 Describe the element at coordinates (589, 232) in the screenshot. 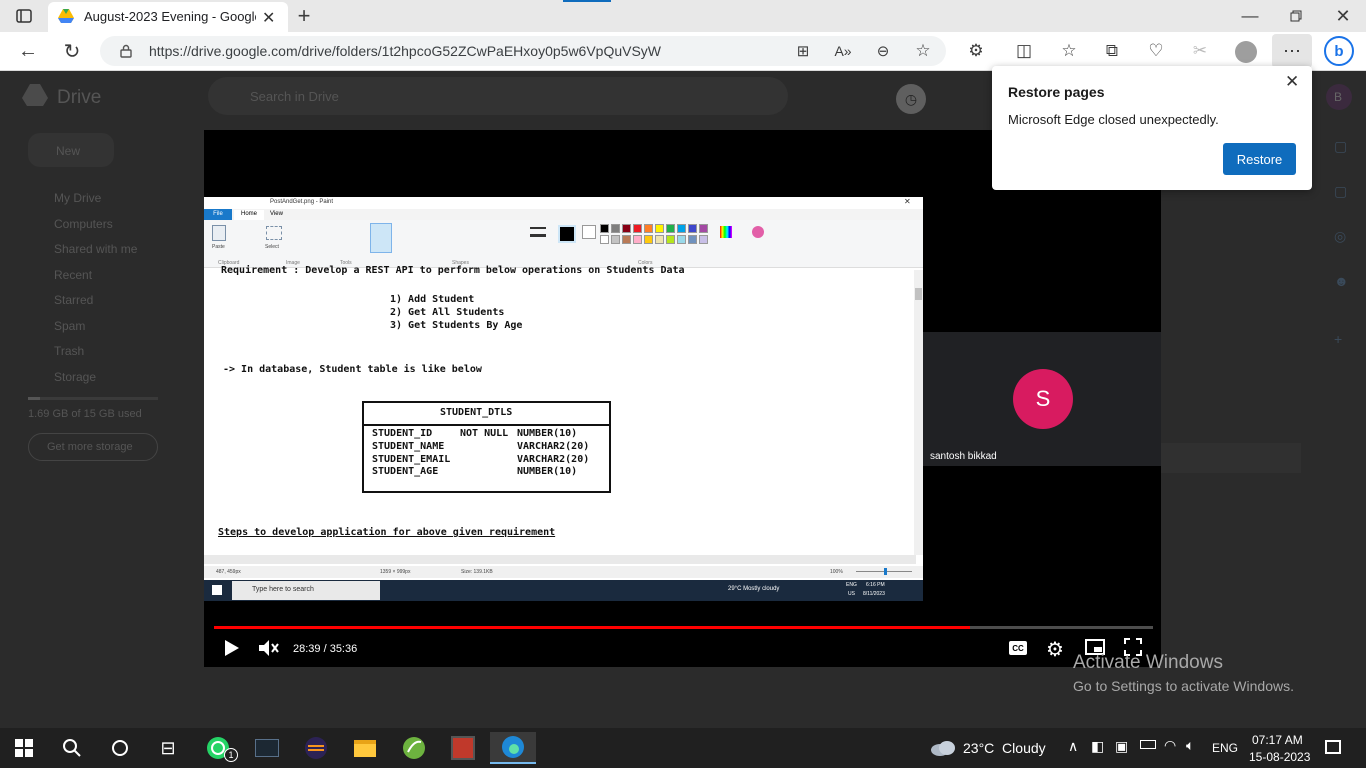

I see `paint-color2-swatch` at that location.